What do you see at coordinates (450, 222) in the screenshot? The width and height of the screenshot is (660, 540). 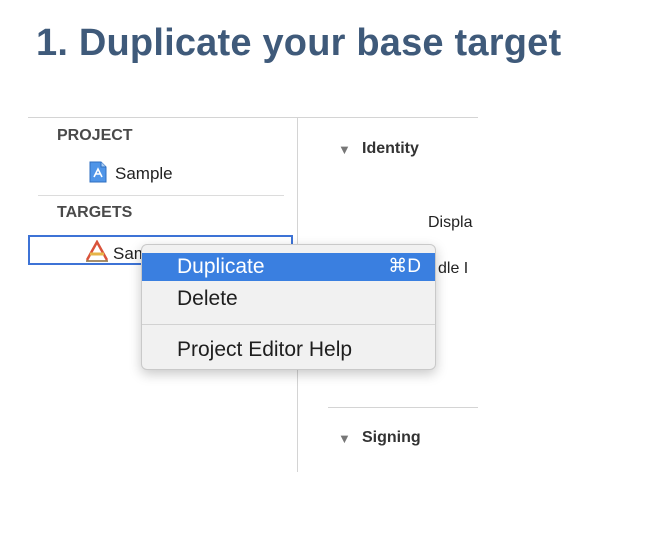 I see `display-name-label: Displa` at bounding box center [450, 222].